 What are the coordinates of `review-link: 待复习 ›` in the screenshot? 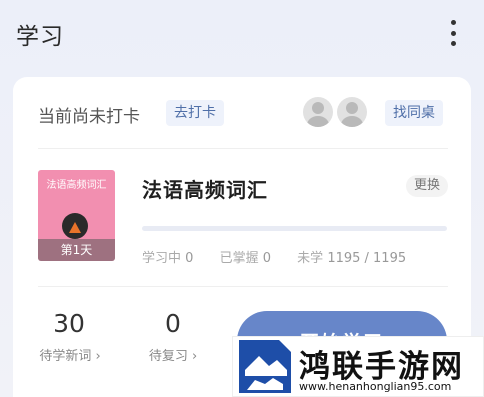 It's located at (173, 354).